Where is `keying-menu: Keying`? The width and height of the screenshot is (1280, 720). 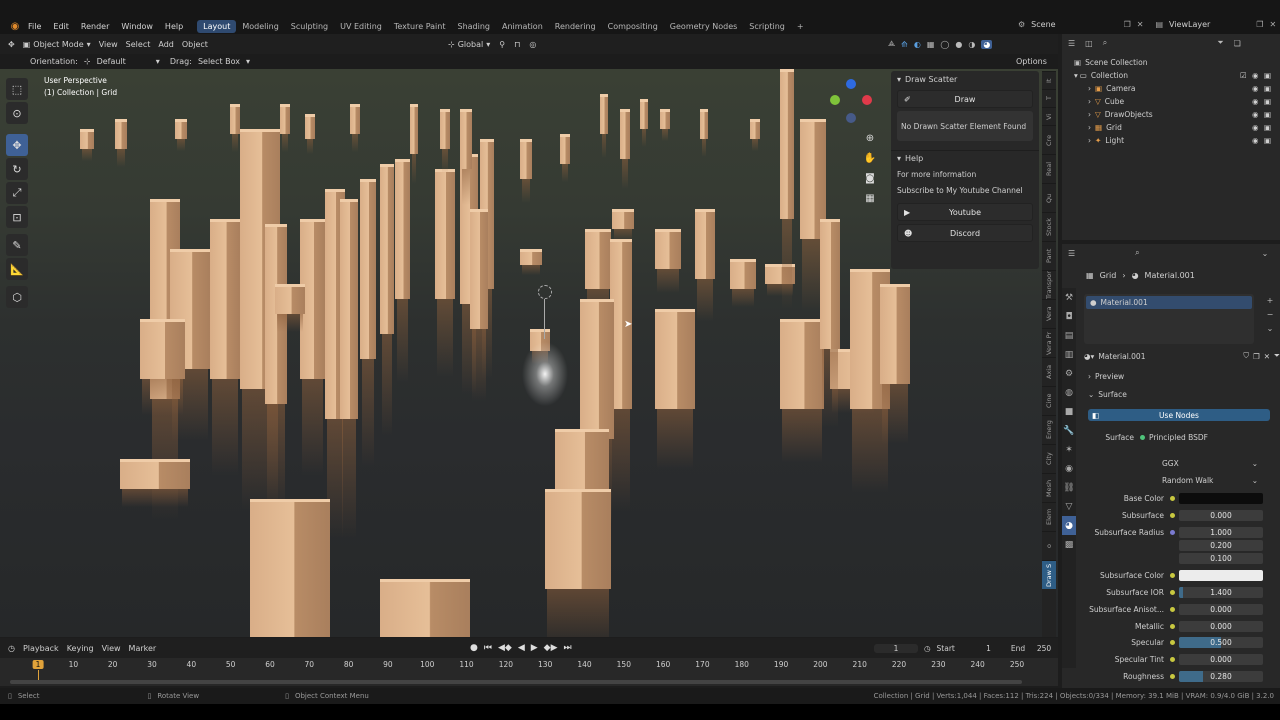 keying-menu: Keying is located at coordinates (80, 648).